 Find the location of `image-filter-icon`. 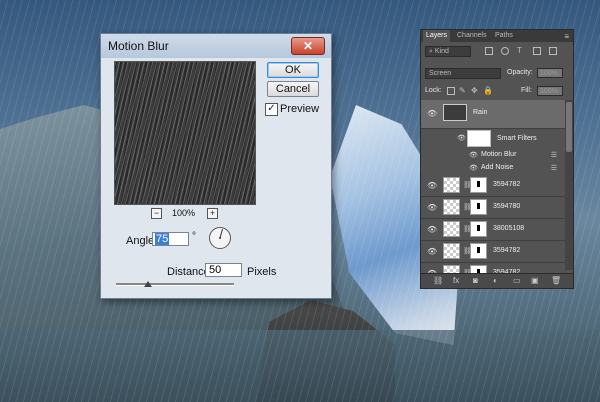

image-filter-icon is located at coordinates (489, 51).